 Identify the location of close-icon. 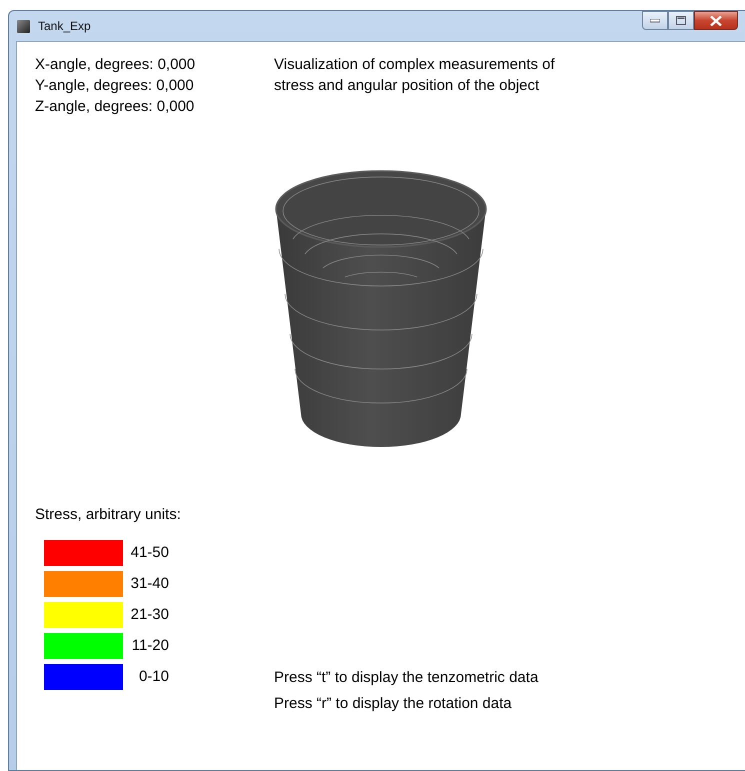
(716, 21).